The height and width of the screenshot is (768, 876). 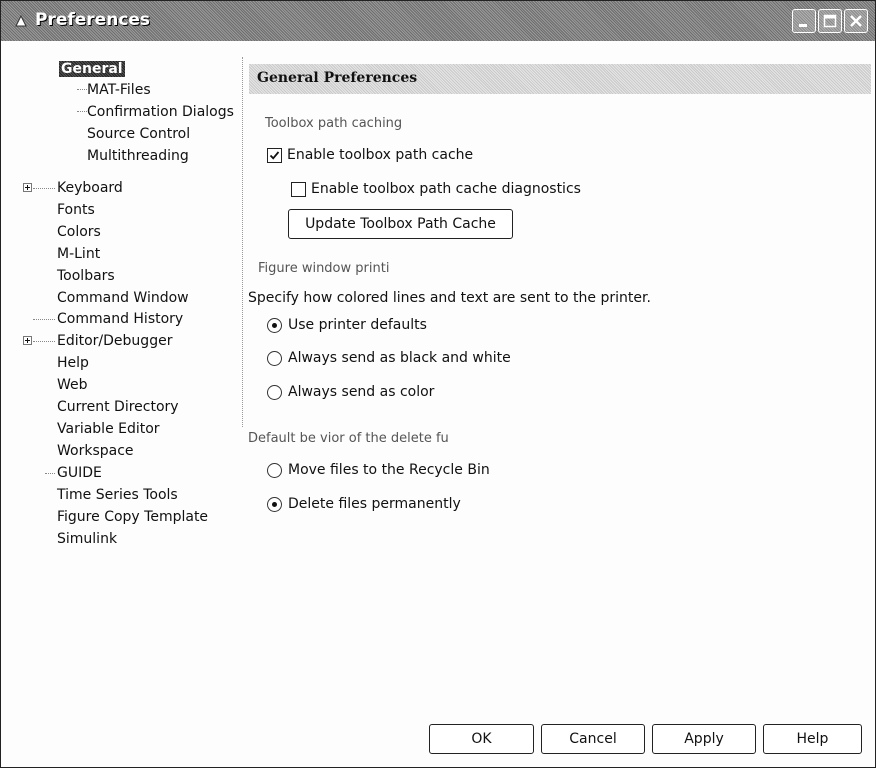 I want to click on enable-cache-diagnostics-checkbox: Enable toolbox path cache diagnostics, so click(x=436, y=189).